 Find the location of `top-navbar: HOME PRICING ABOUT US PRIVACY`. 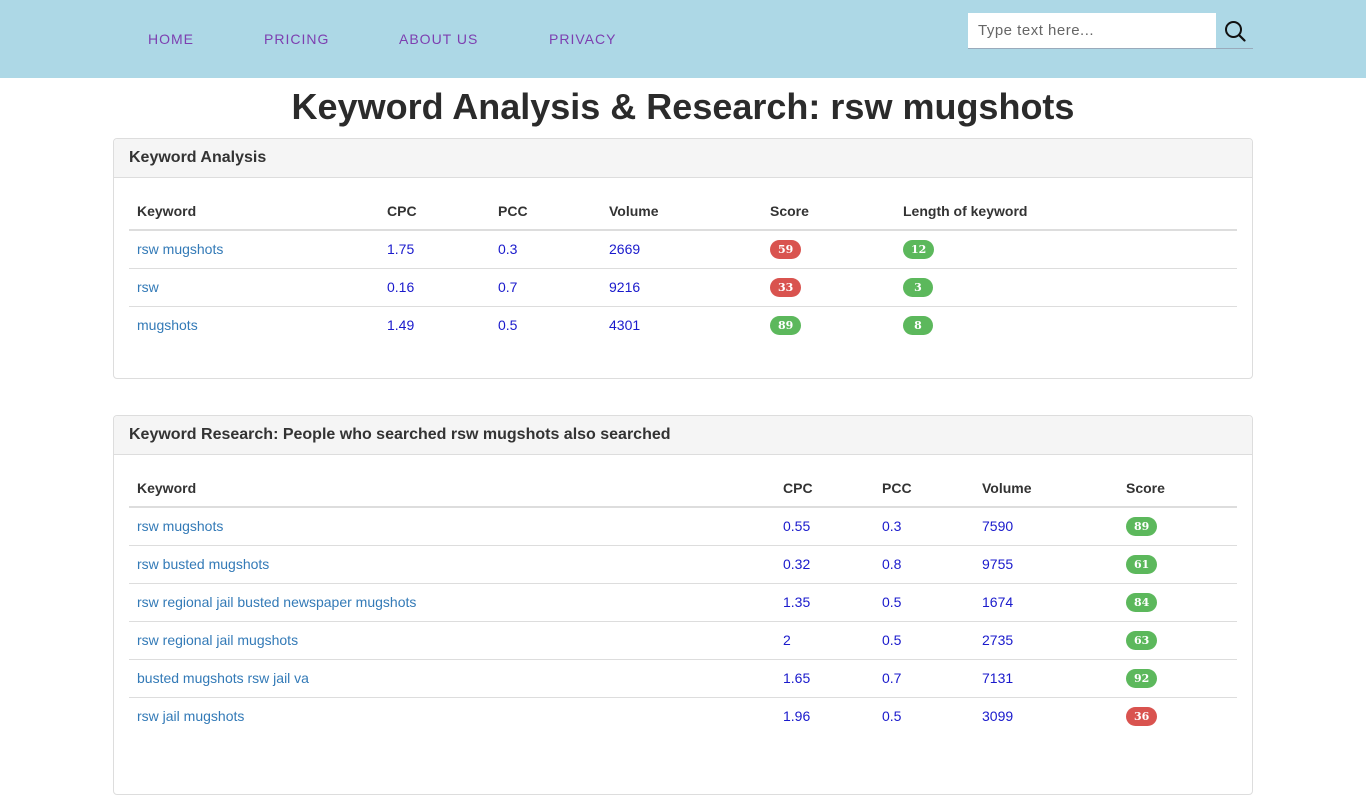

top-navbar: HOME PRICING ABOUT US PRIVACY is located at coordinates (683, 39).